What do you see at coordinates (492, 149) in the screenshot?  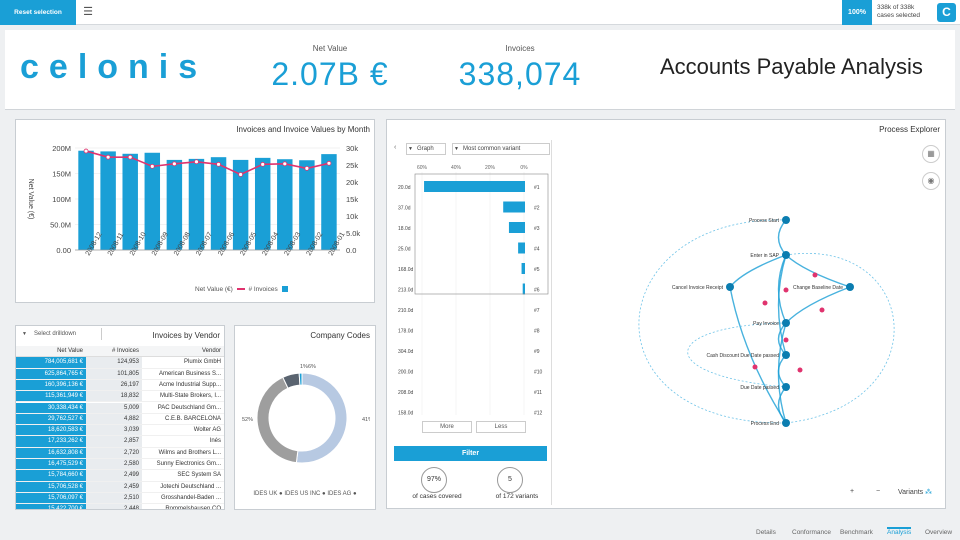 I see `variant-sort-label: Most common variant` at bounding box center [492, 149].